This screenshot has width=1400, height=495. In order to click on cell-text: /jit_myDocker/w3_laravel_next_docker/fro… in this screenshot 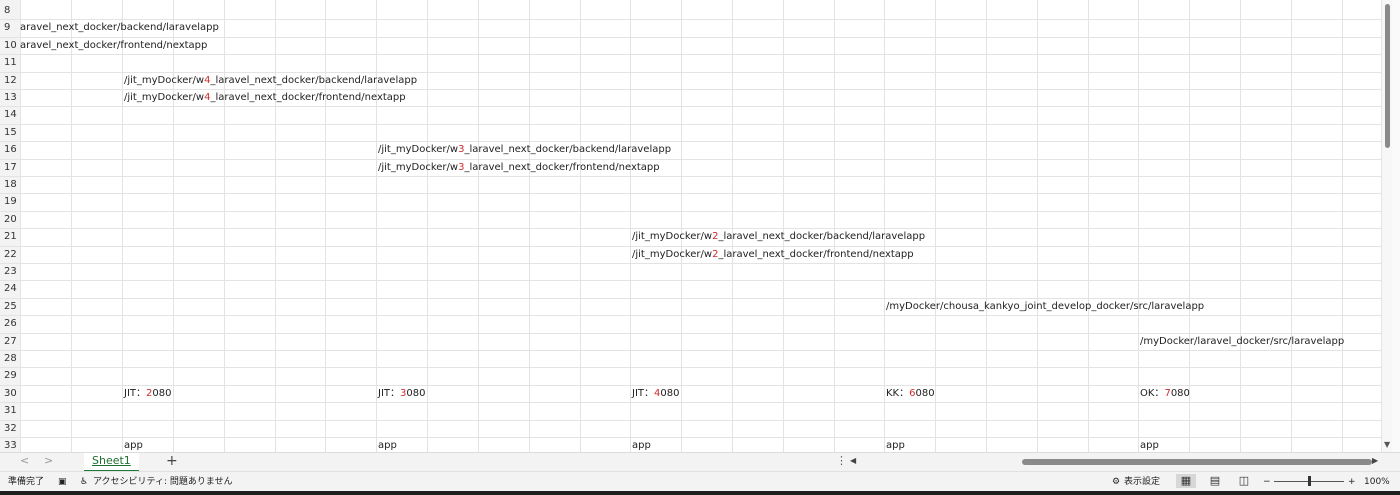, I will do `click(519, 167)`.